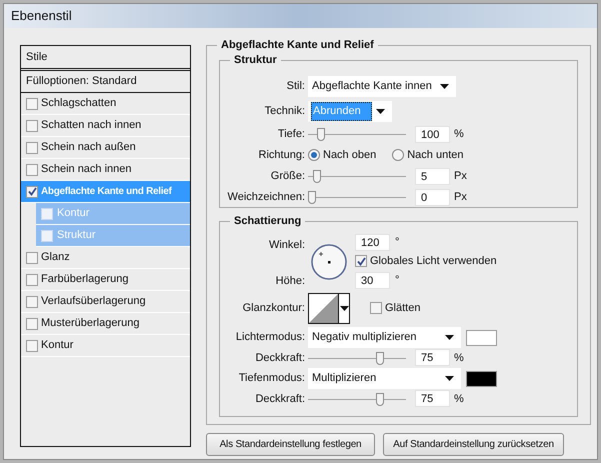 The width and height of the screenshot is (601, 463). What do you see at coordinates (323, 308) in the screenshot?
I see `contour-curve-icon` at bounding box center [323, 308].